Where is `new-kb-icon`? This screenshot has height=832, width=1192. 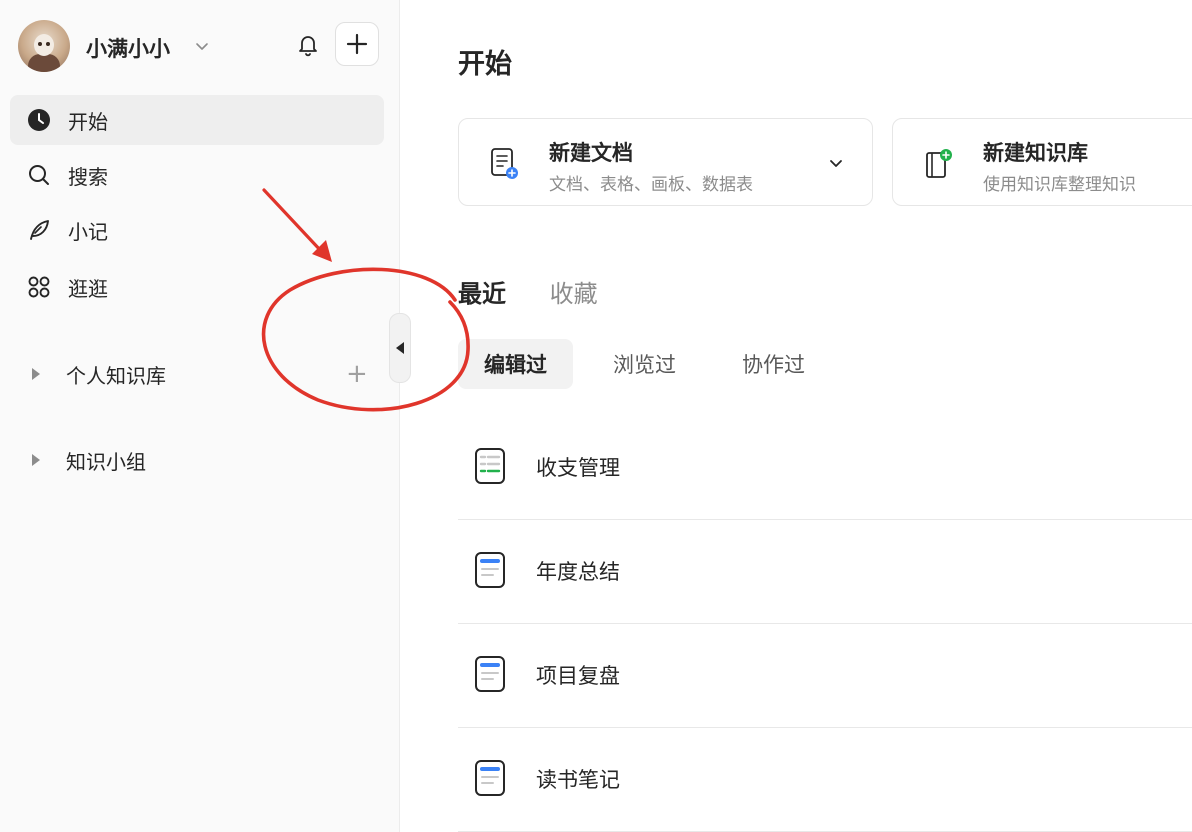 new-kb-icon is located at coordinates (939, 163).